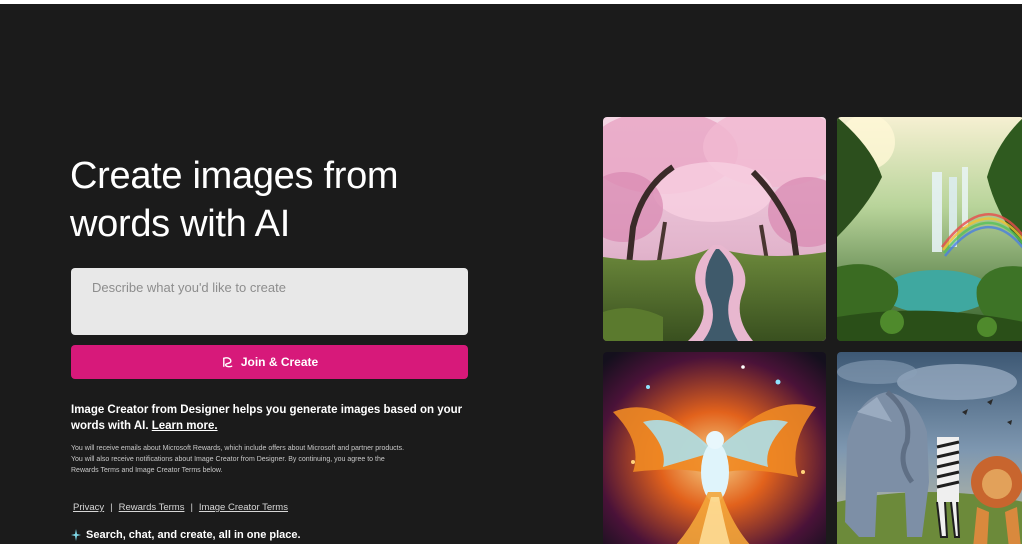 The image size is (1024, 546). Describe the element at coordinates (185, 426) in the screenshot. I see `learn-more-link: Learn more.` at that location.